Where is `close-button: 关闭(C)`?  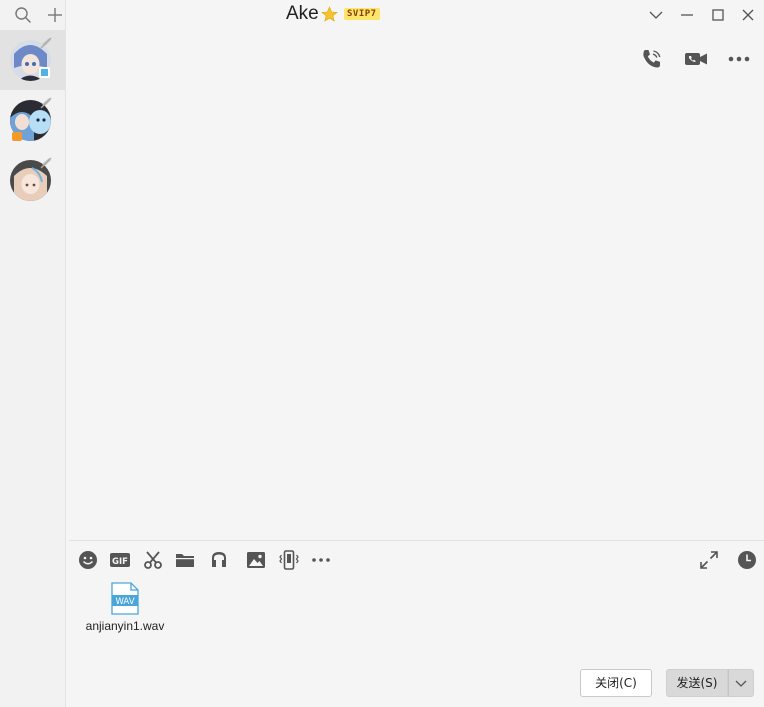
close-button: 关闭(C) is located at coordinates (616, 683).